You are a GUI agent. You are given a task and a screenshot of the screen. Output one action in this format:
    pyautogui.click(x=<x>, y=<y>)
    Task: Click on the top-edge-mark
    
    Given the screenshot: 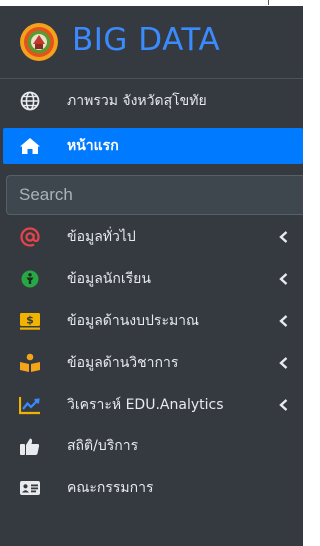 What is the action you would take?
    pyautogui.click(x=268, y=2)
    